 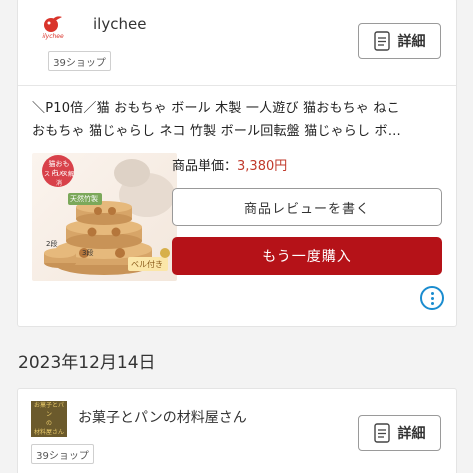 What do you see at coordinates (52, 244) in the screenshot?
I see `image-tag-2floors: 2段` at bounding box center [52, 244].